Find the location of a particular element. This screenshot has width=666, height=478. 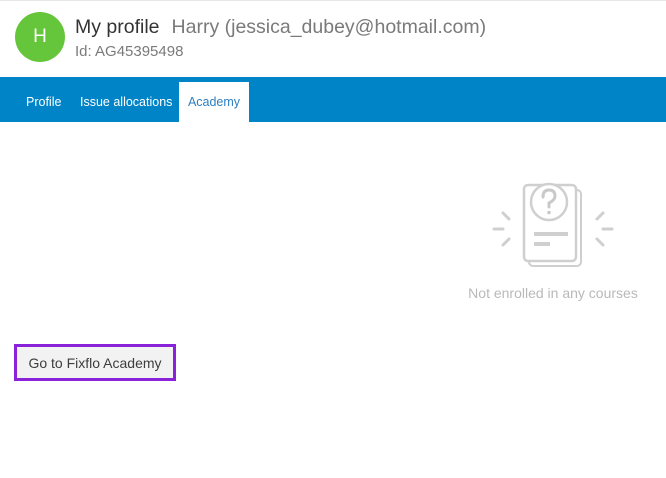

unknown-document-icon is located at coordinates (553, 224).